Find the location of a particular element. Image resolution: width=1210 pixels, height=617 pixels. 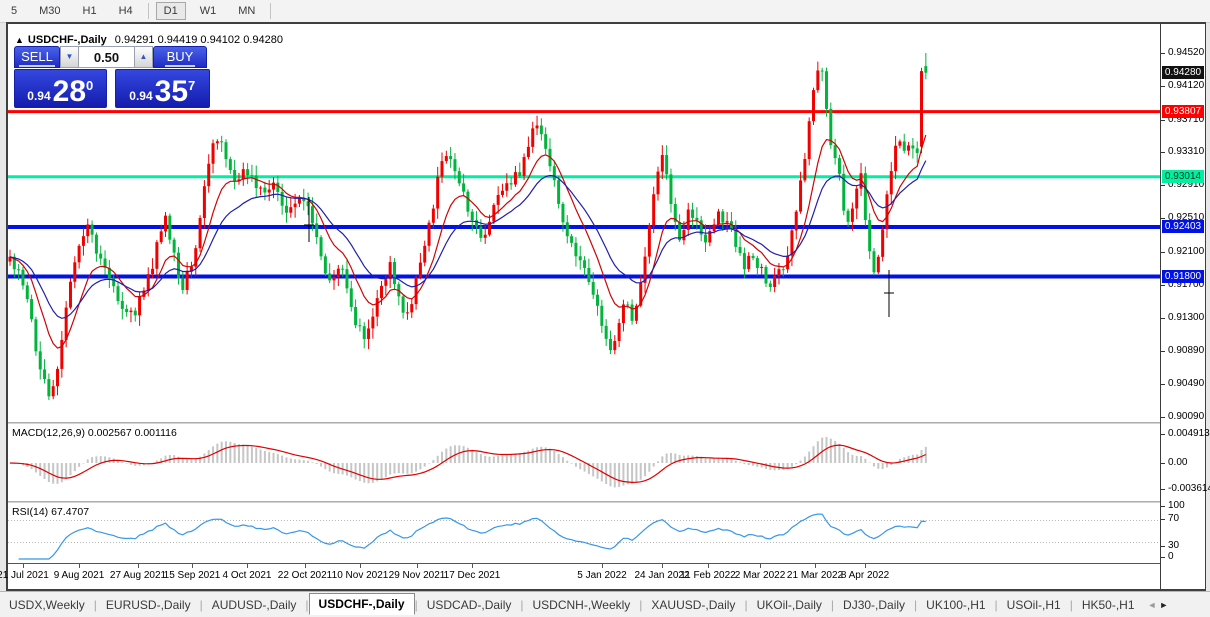

date-axis-label: 9 Aug 2021 is located at coordinates (79, 575).